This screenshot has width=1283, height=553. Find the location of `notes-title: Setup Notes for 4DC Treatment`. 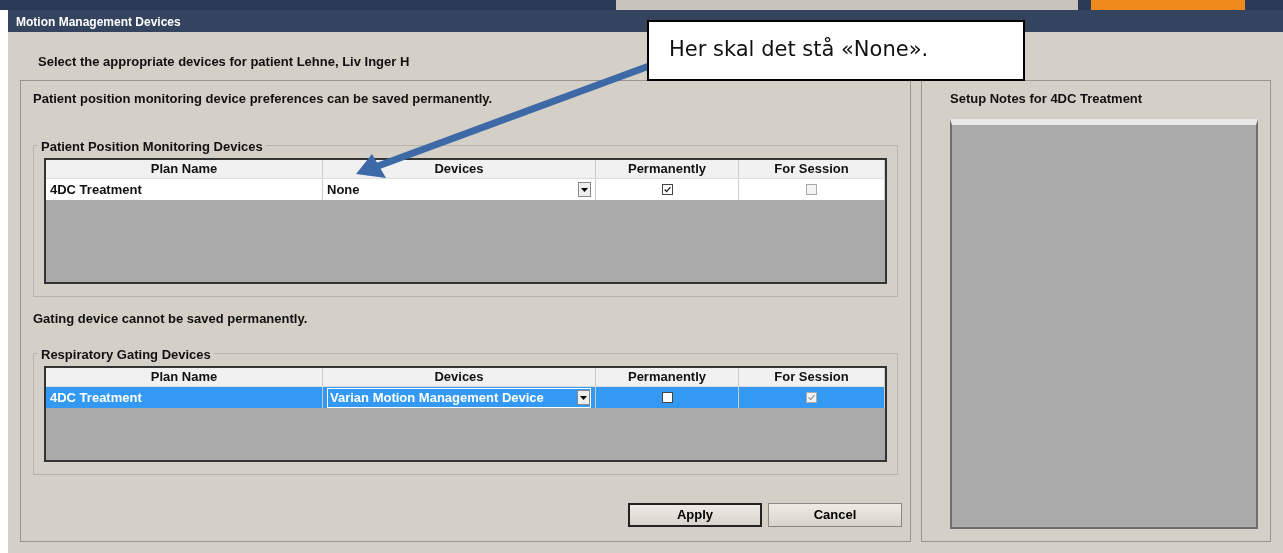

notes-title: Setup Notes for 4DC Treatment is located at coordinates (1046, 98).